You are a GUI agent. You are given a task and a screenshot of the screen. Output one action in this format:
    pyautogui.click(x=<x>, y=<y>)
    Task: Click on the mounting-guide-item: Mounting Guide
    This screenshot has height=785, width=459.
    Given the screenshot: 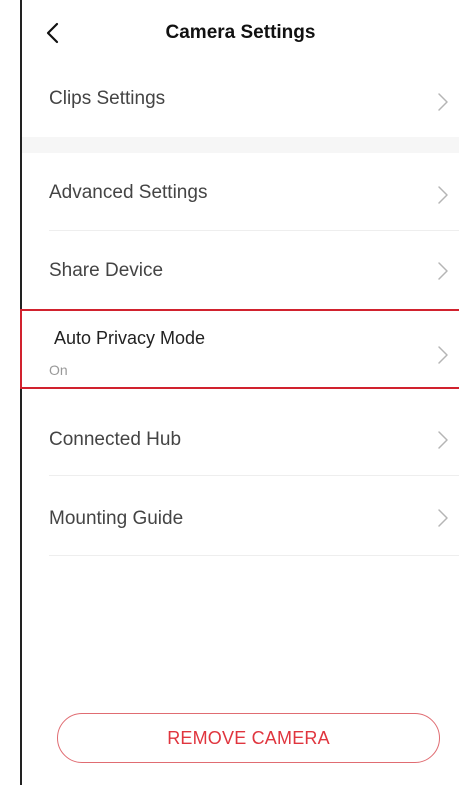 What is the action you would take?
    pyautogui.click(x=240, y=516)
    